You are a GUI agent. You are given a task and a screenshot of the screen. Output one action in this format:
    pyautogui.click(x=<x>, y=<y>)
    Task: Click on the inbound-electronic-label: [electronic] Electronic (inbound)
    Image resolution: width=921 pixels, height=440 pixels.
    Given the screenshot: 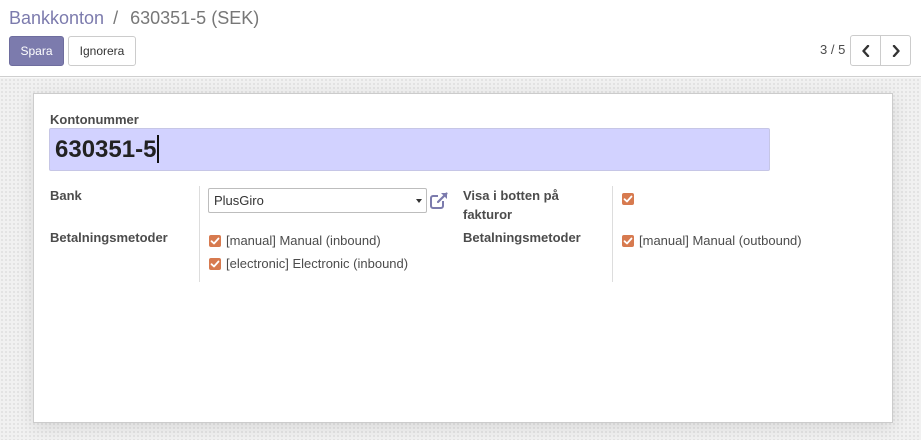 What is the action you would take?
    pyautogui.click(x=317, y=264)
    